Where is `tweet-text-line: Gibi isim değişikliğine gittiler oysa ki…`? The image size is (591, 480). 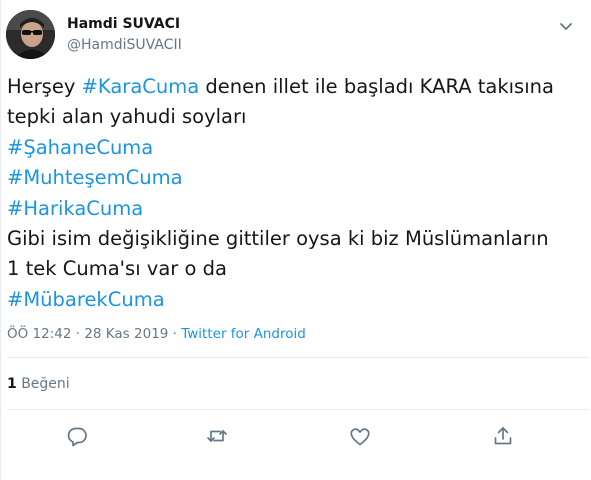
tweet-text-line: Gibi isim değişikliğine gittiler oysa ki… is located at coordinates (294, 239).